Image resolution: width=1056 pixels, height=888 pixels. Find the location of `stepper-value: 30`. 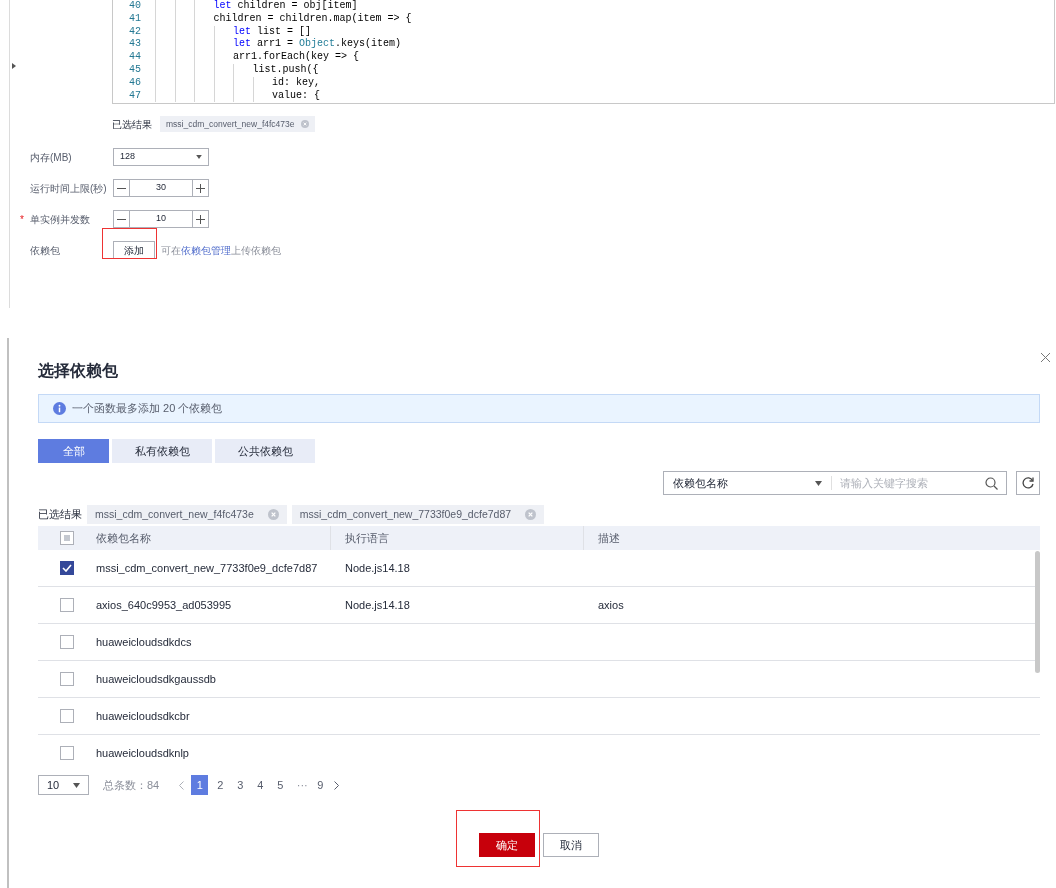

stepper-value: 30 is located at coordinates (161, 188).